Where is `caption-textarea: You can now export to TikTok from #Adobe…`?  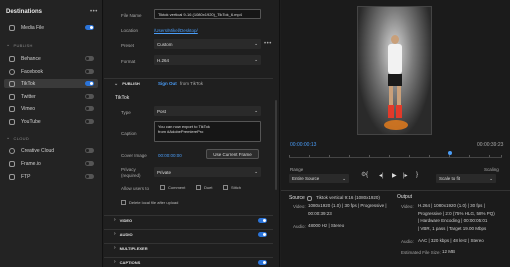 caption-textarea: You can now export to TikTok from #Adobe… is located at coordinates (207, 131).